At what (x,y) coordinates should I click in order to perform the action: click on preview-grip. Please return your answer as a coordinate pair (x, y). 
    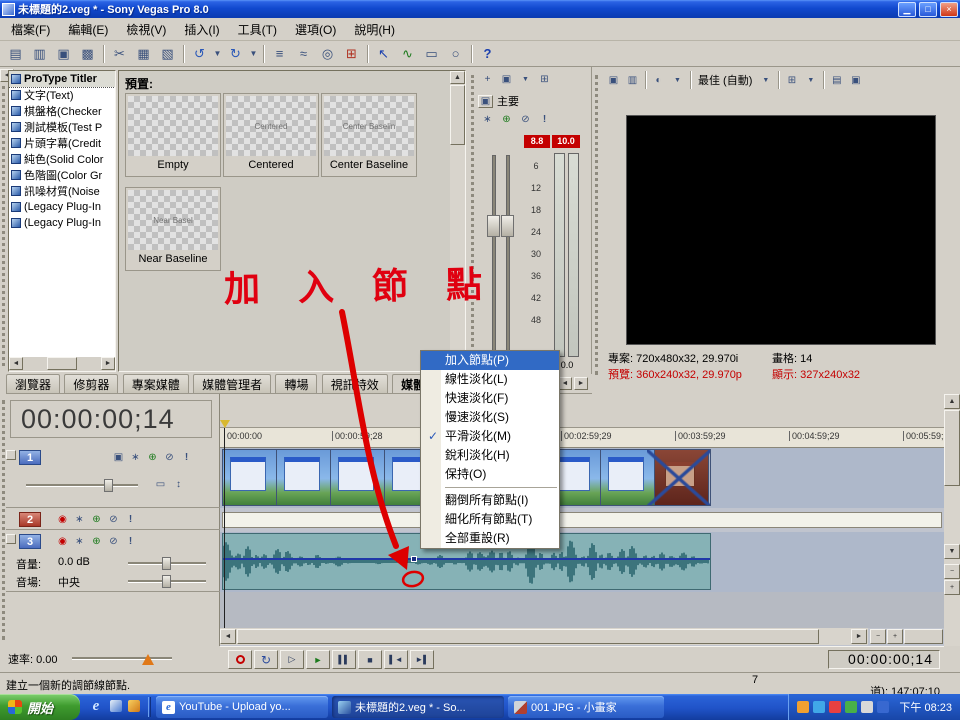
    Looking at the image, I should click on (596, 225).